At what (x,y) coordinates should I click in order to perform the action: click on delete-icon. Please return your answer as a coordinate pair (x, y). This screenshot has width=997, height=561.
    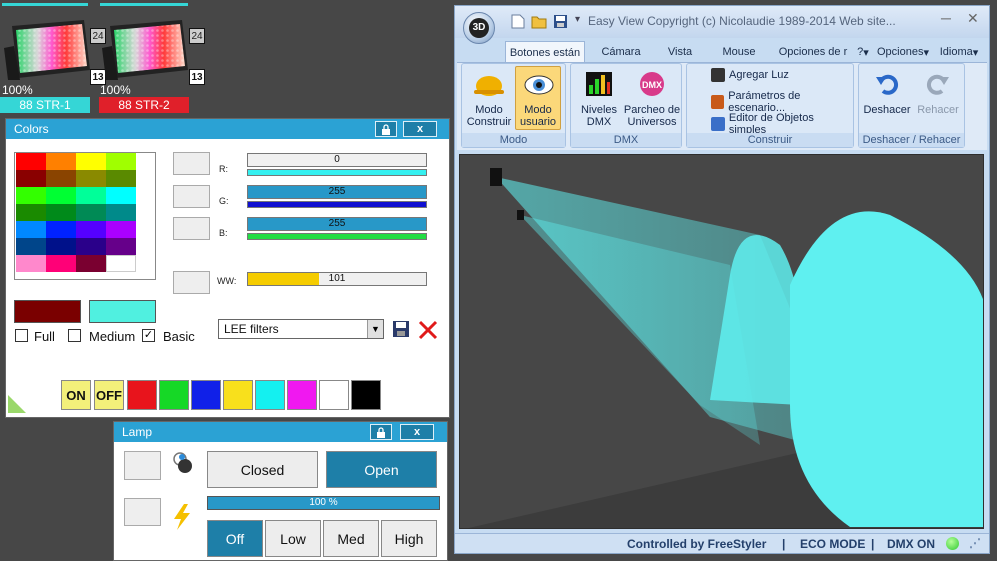
    Looking at the image, I should click on (428, 330).